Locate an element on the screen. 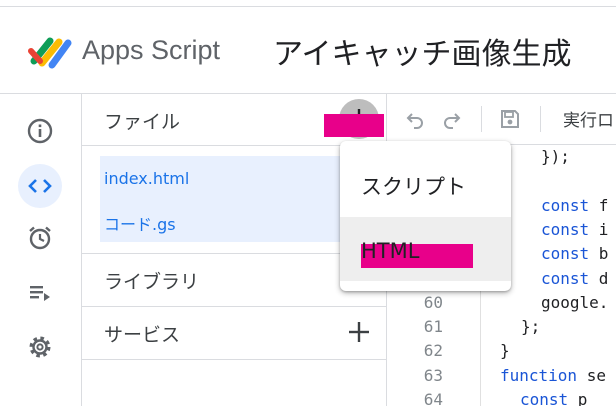  menu-item-label: スクリプト is located at coordinates (413, 187).